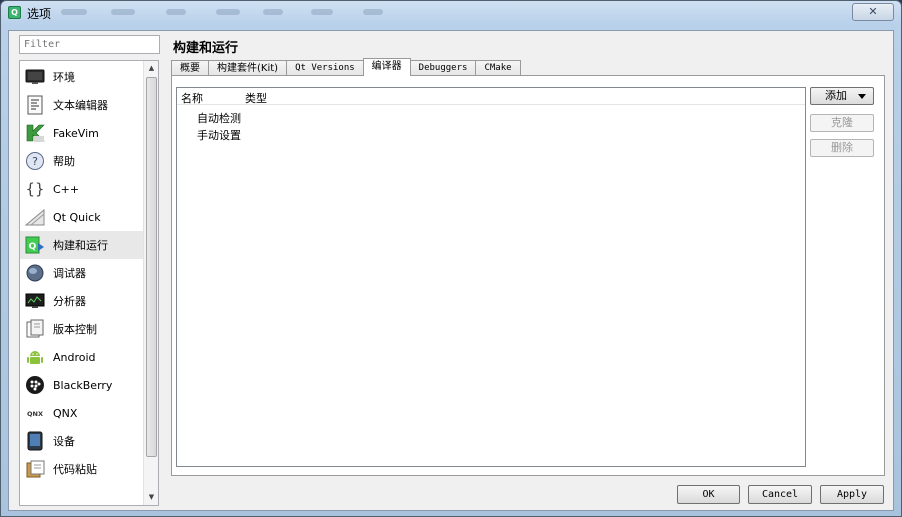 This screenshot has width=902, height=517. I want to click on android-icon, so click(35, 357).